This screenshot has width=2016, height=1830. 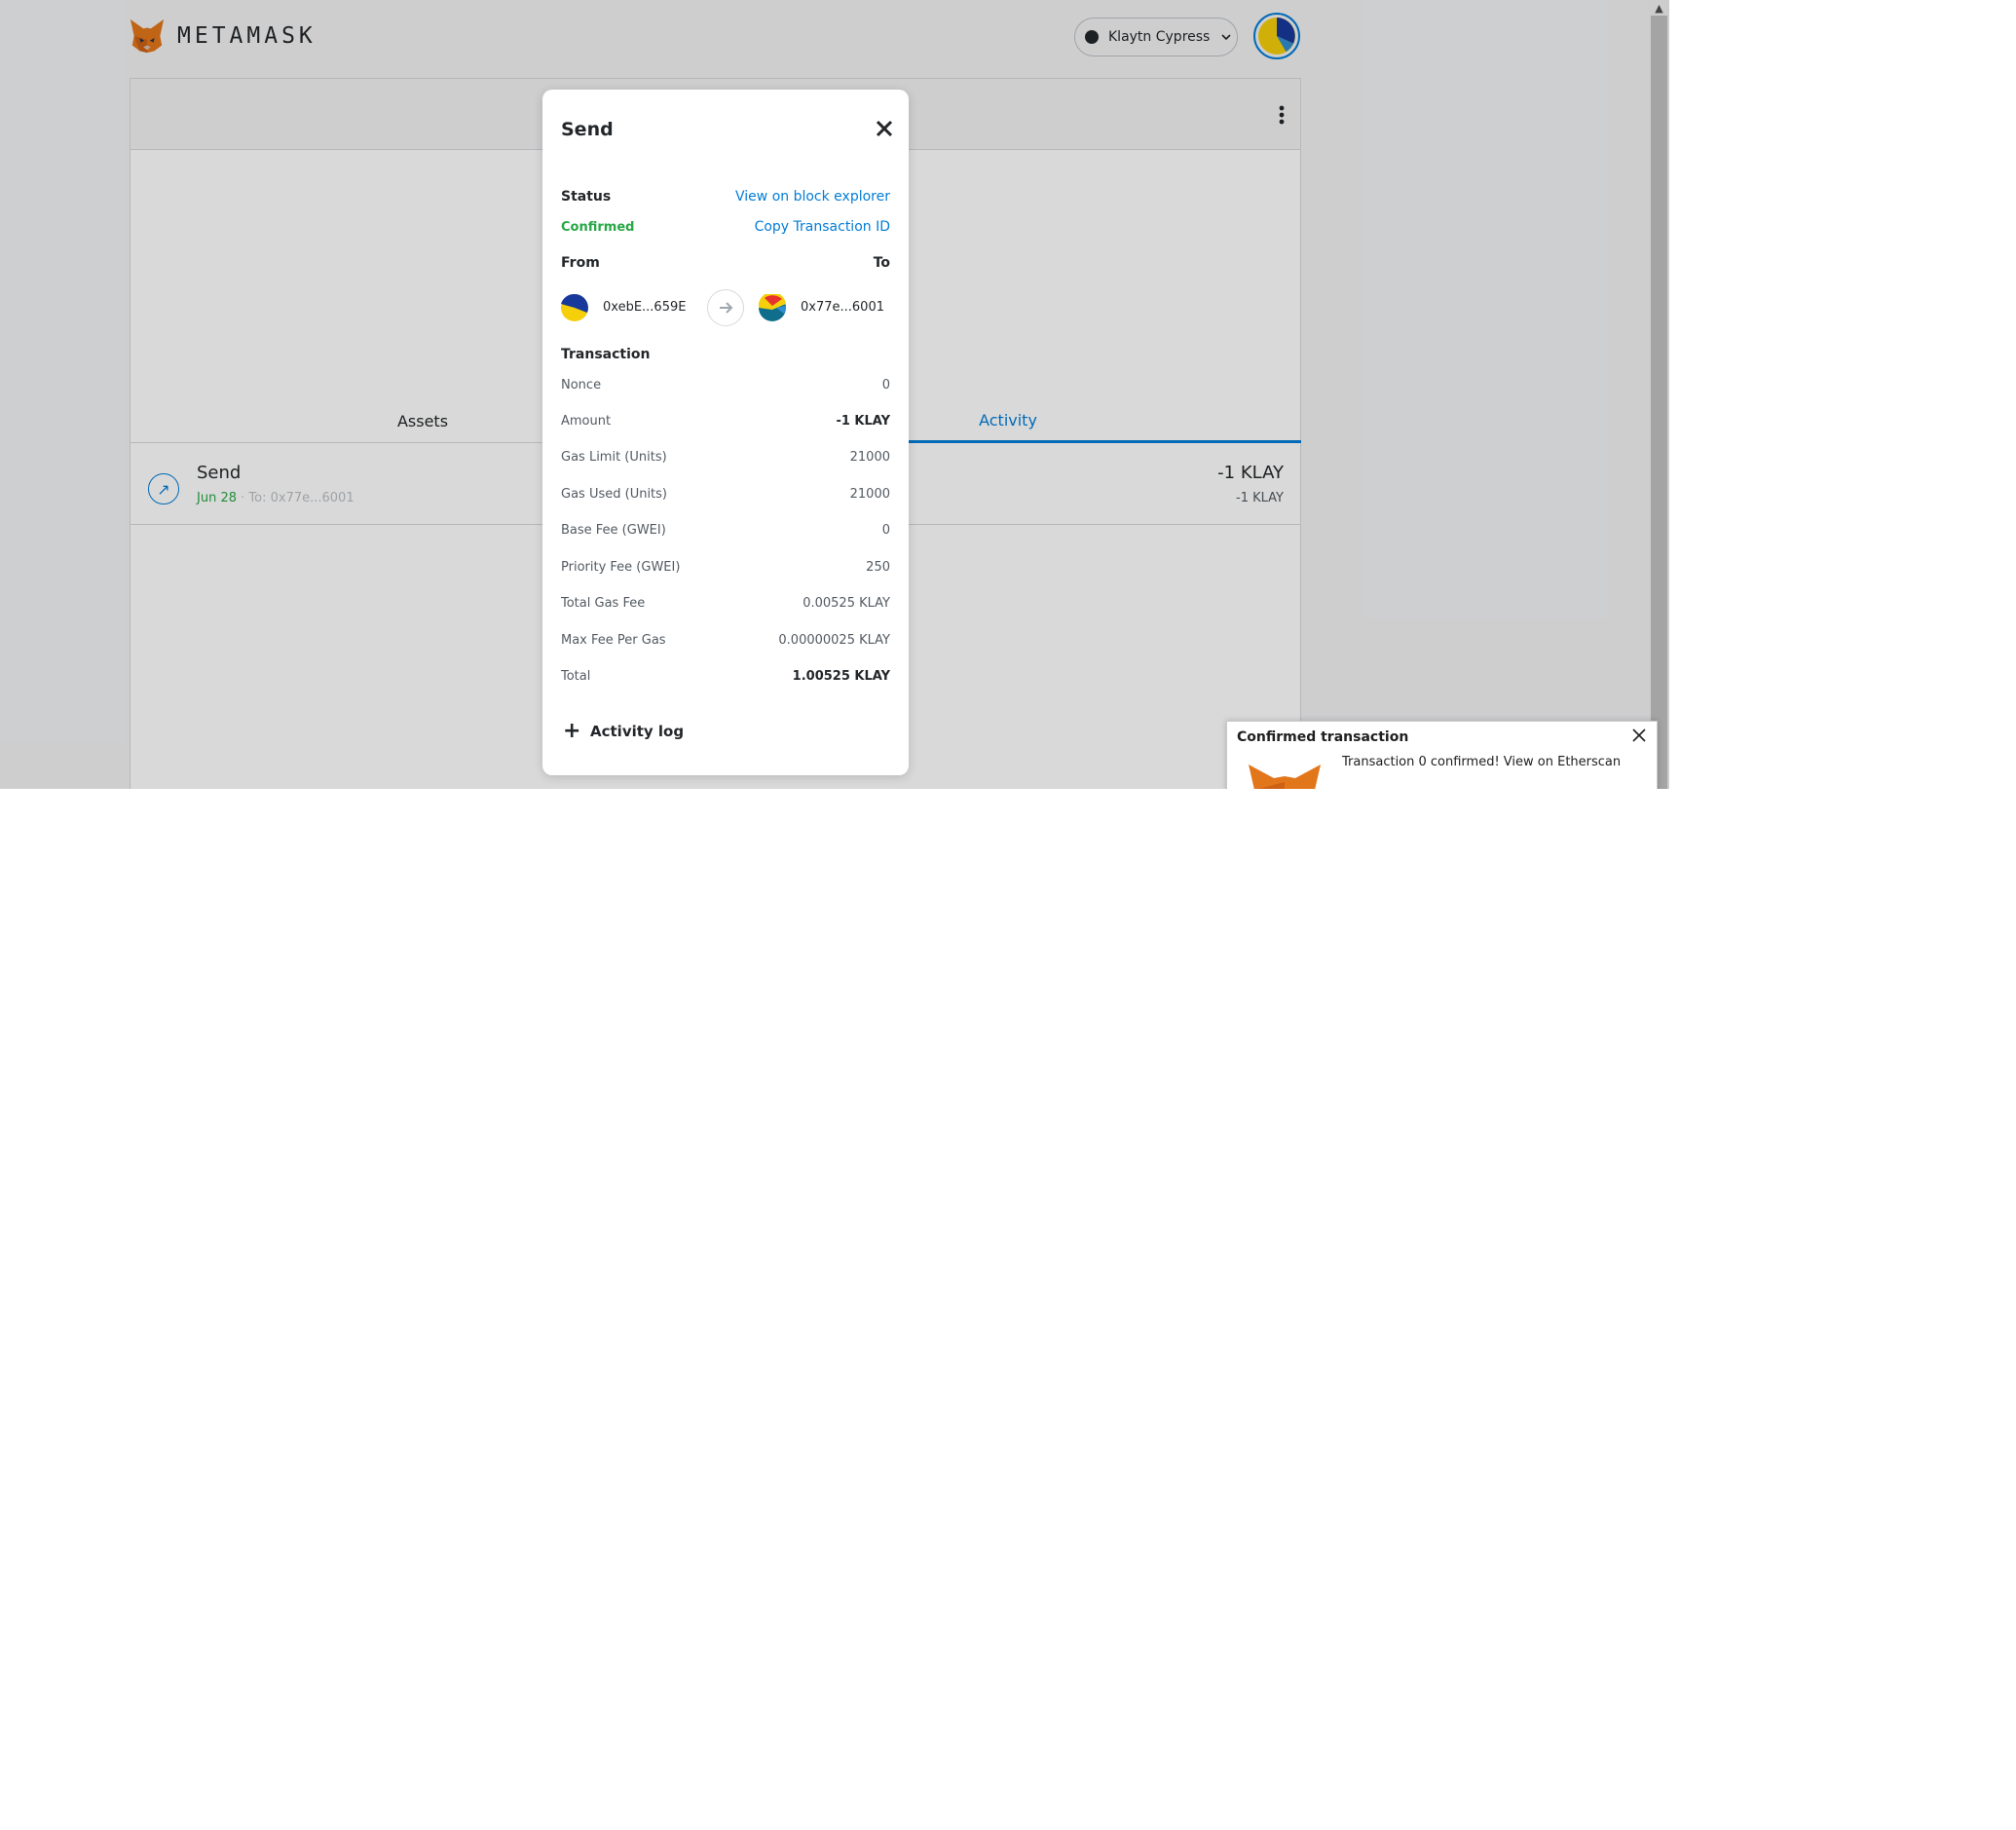 I want to click on detail-label: Priority Fee (GWEI), so click(x=621, y=567).